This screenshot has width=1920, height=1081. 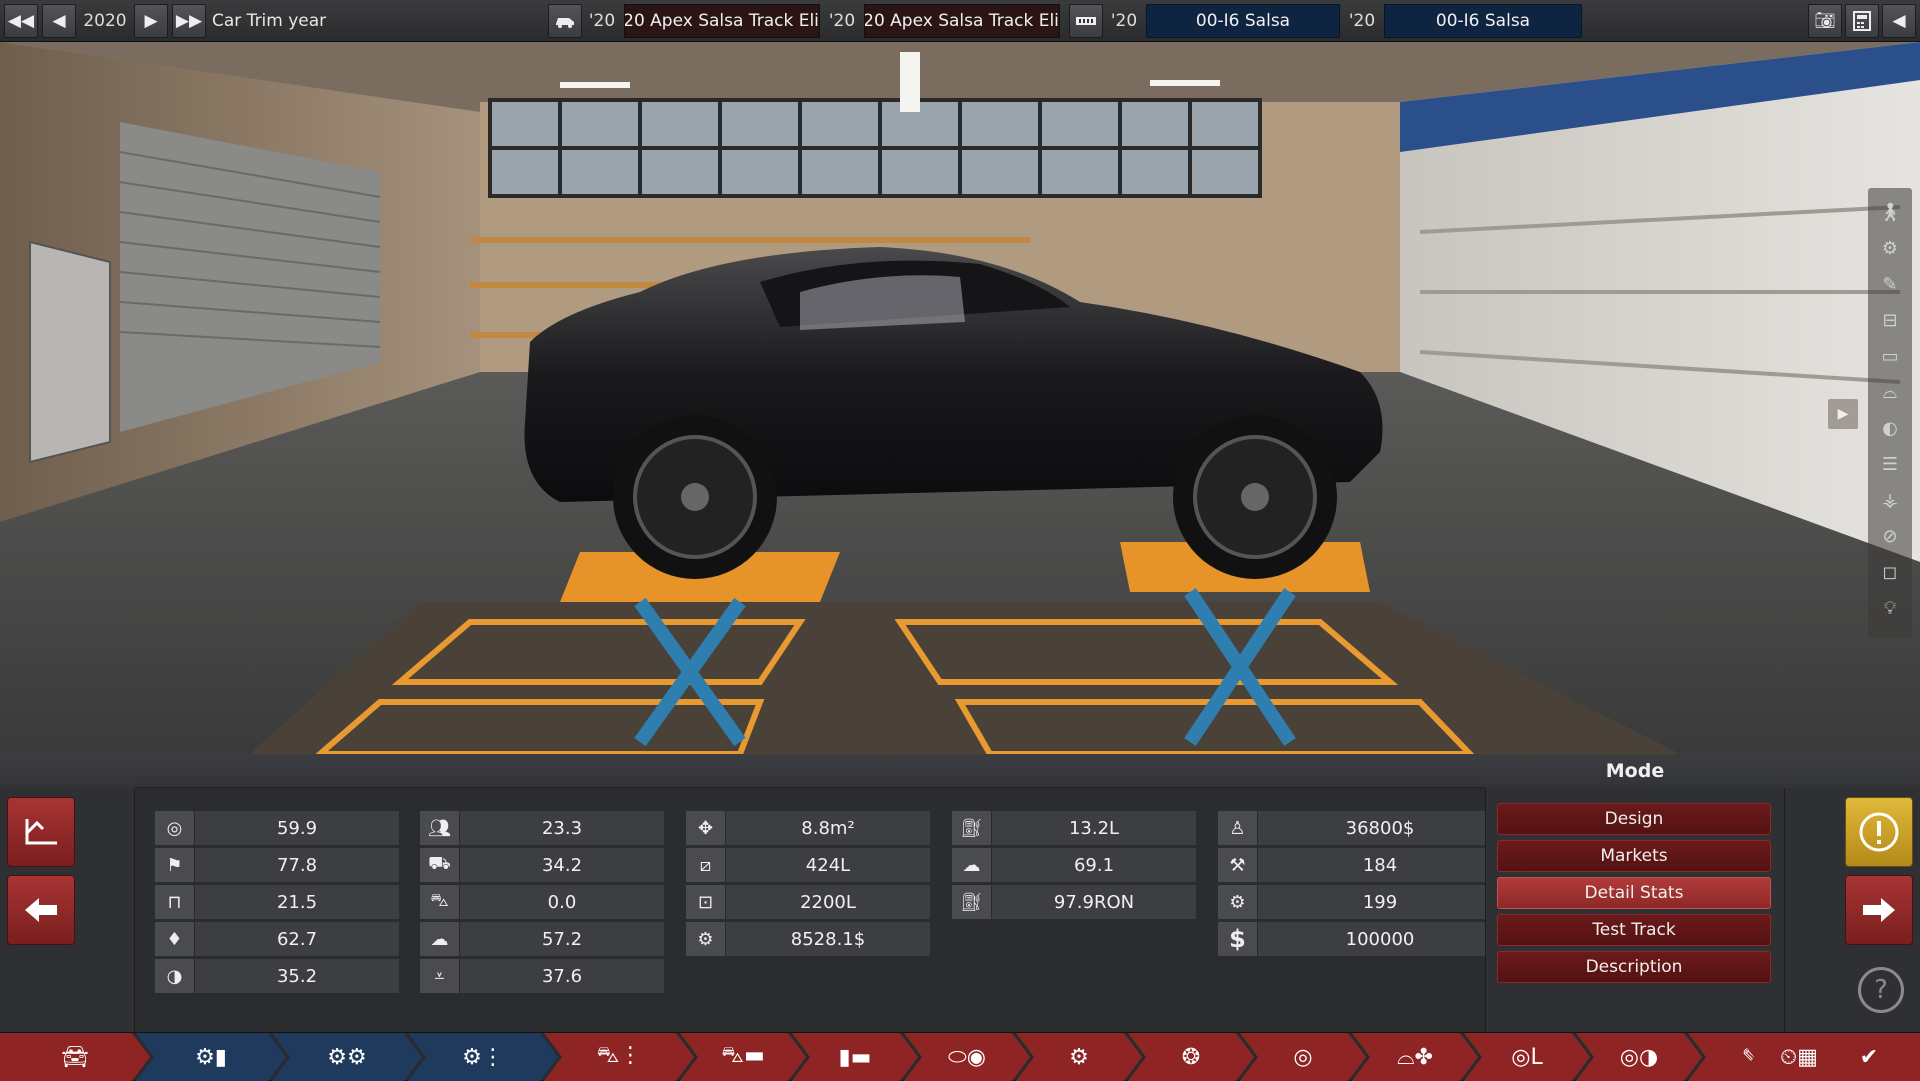 I want to click on first-year-button: ◀◀, so click(x=21, y=21).